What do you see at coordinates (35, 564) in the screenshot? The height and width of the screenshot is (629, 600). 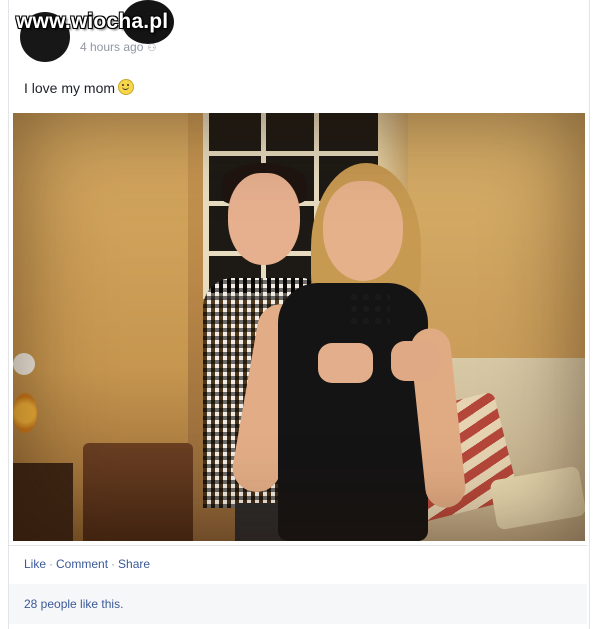 I see `like-link: Like` at bounding box center [35, 564].